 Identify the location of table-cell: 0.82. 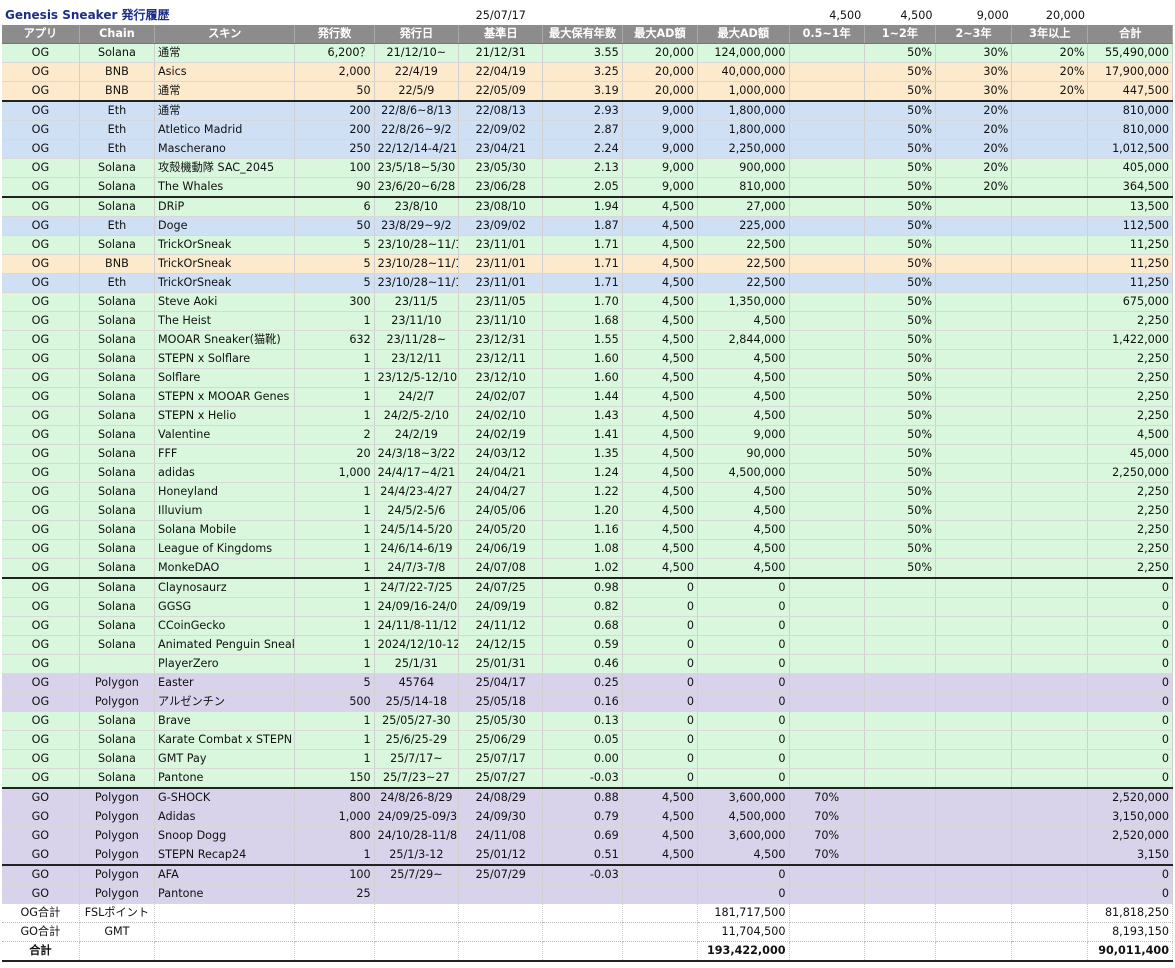
(582, 607).